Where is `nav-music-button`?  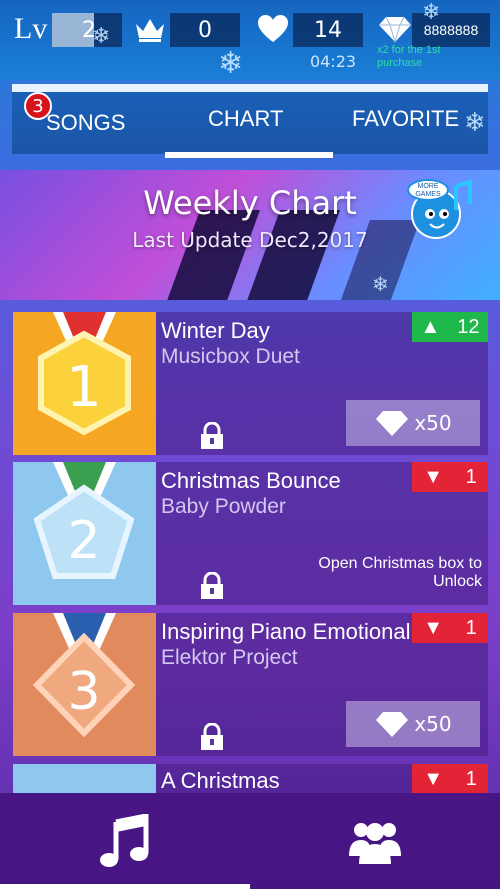
nav-music-button is located at coordinates (125, 841).